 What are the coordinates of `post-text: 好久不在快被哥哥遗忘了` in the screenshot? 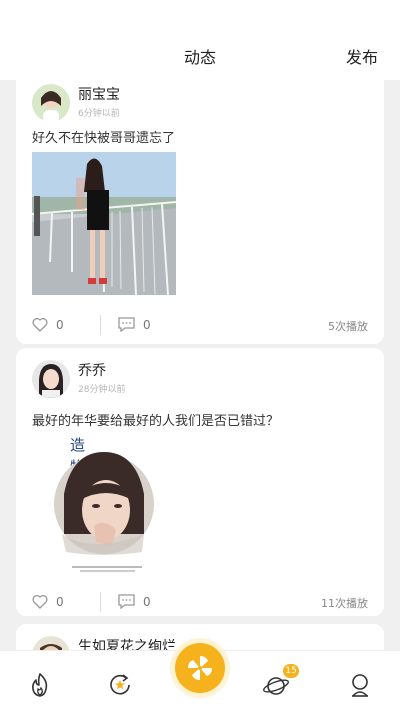 It's located at (104, 138).